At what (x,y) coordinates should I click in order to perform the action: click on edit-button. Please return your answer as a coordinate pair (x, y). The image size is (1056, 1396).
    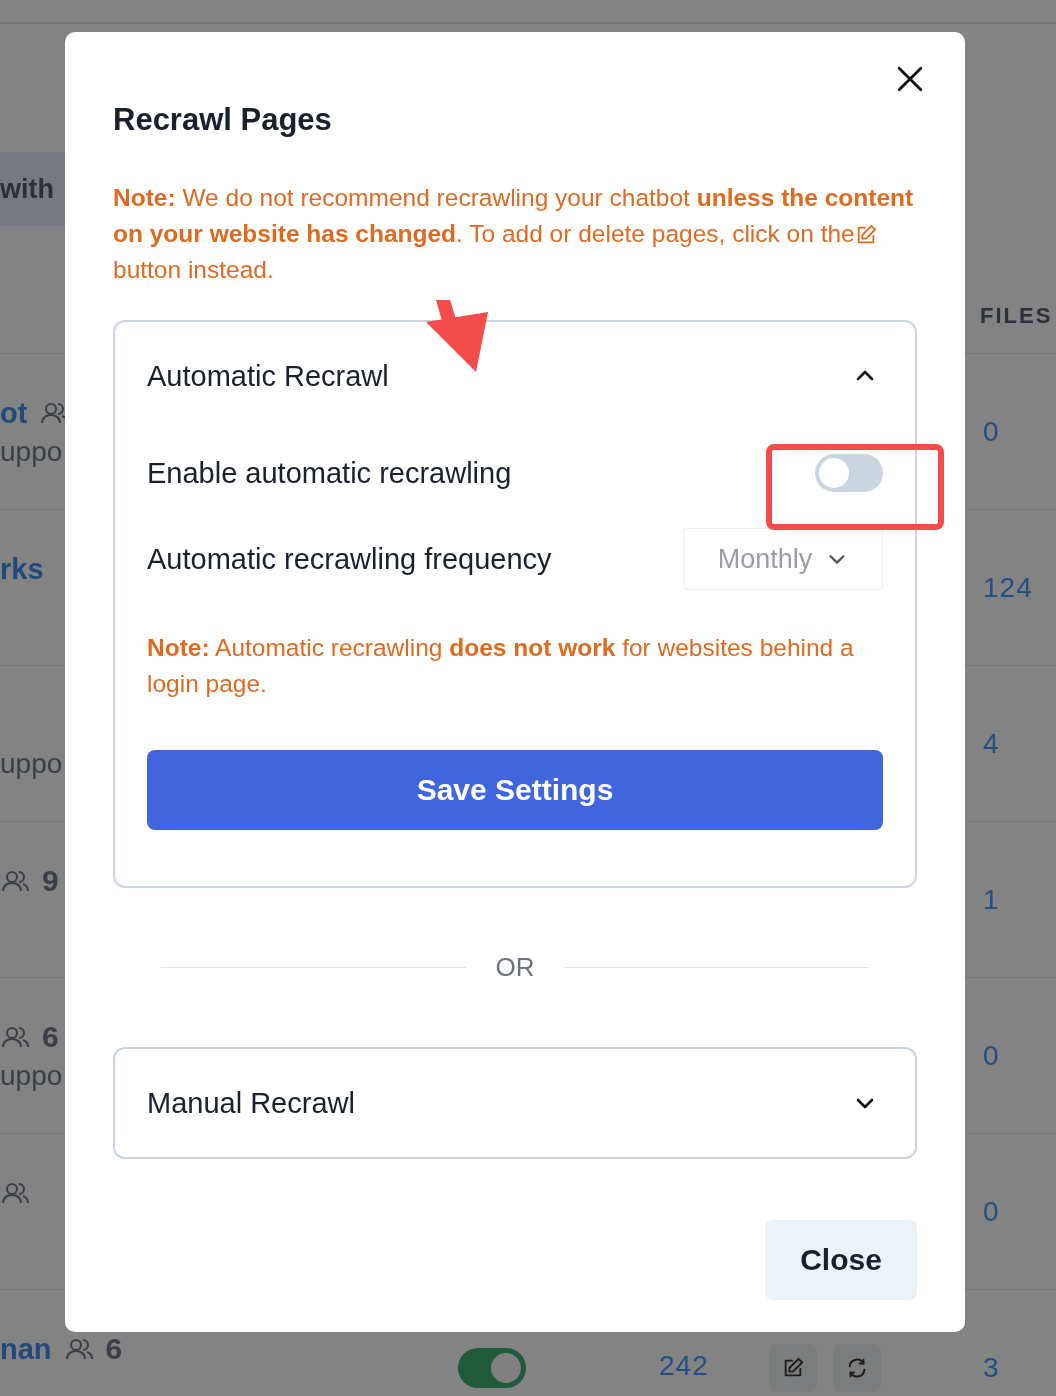
    Looking at the image, I should click on (792, 1368).